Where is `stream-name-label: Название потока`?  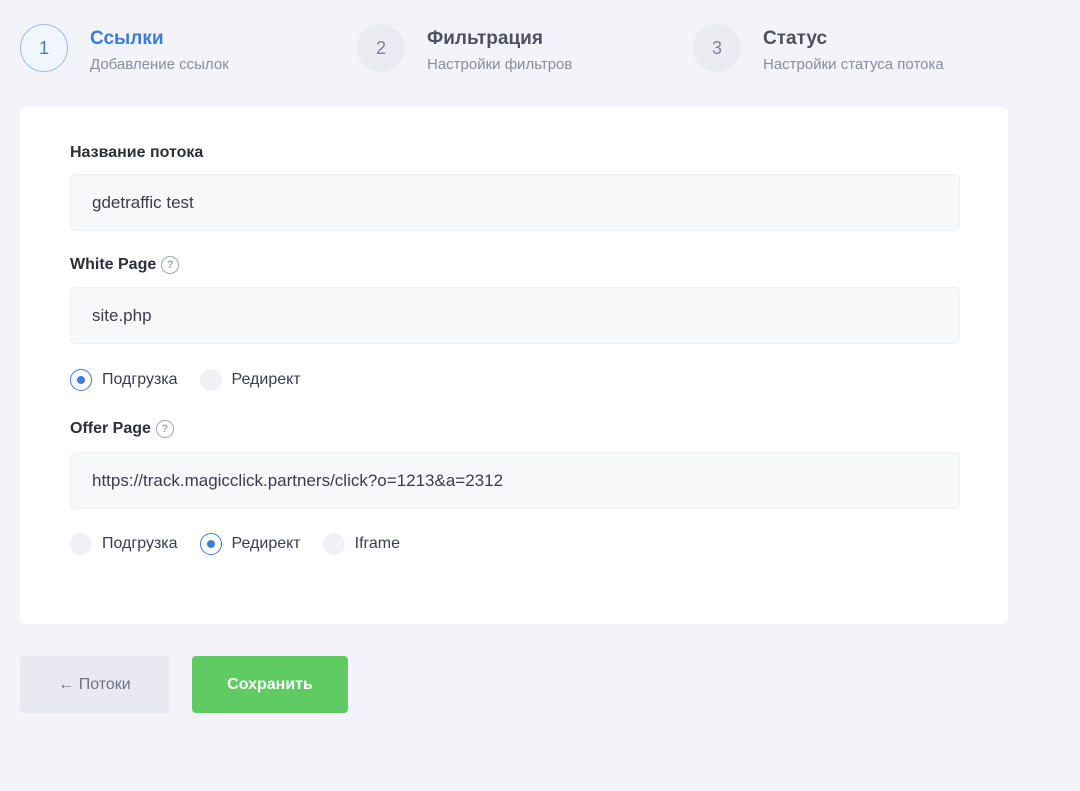
stream-name-label: Название потока is located at coordinates (136, 153).